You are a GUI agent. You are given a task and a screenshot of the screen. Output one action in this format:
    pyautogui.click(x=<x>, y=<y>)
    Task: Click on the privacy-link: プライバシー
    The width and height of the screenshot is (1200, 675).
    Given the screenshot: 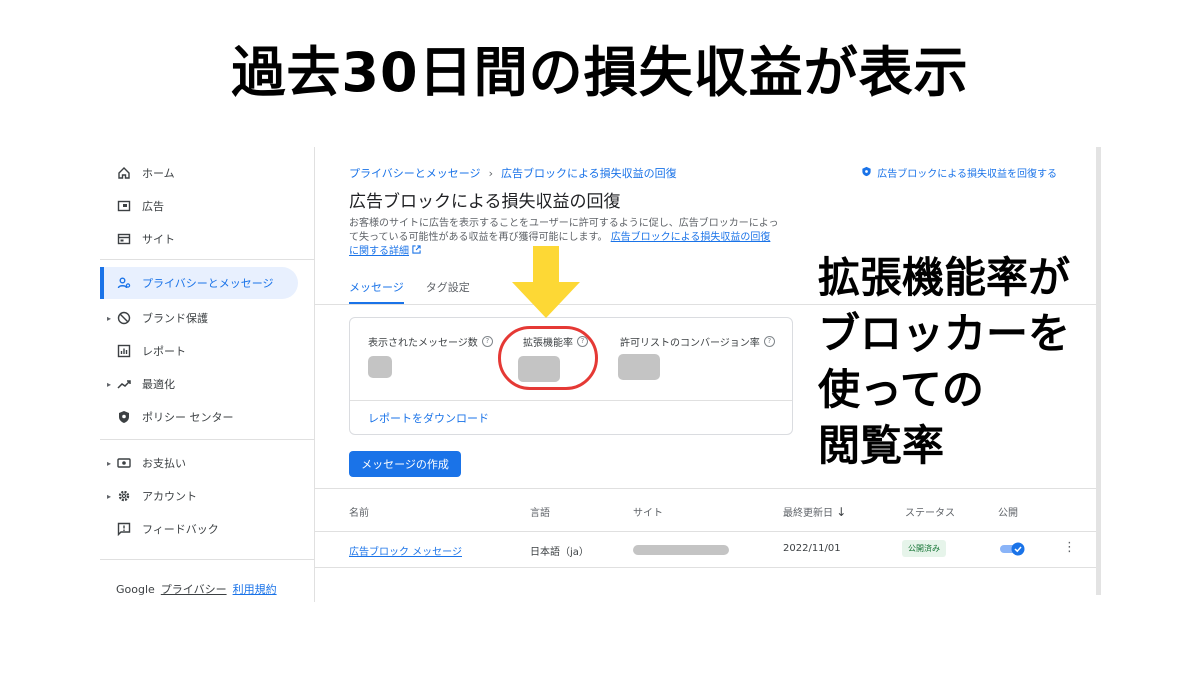 What is the action you would take?
    pyautogui.click(x=194, y=589)
    